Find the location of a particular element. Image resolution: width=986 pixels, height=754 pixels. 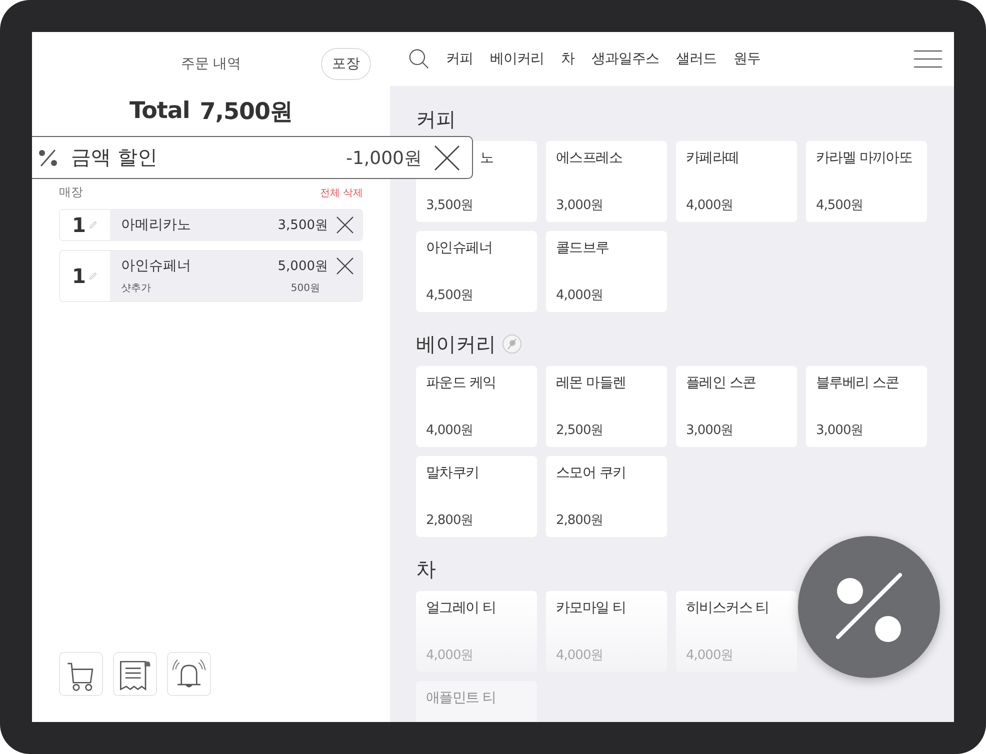

menu-item-price: 3,500원 is located at coordinates (450, 205).